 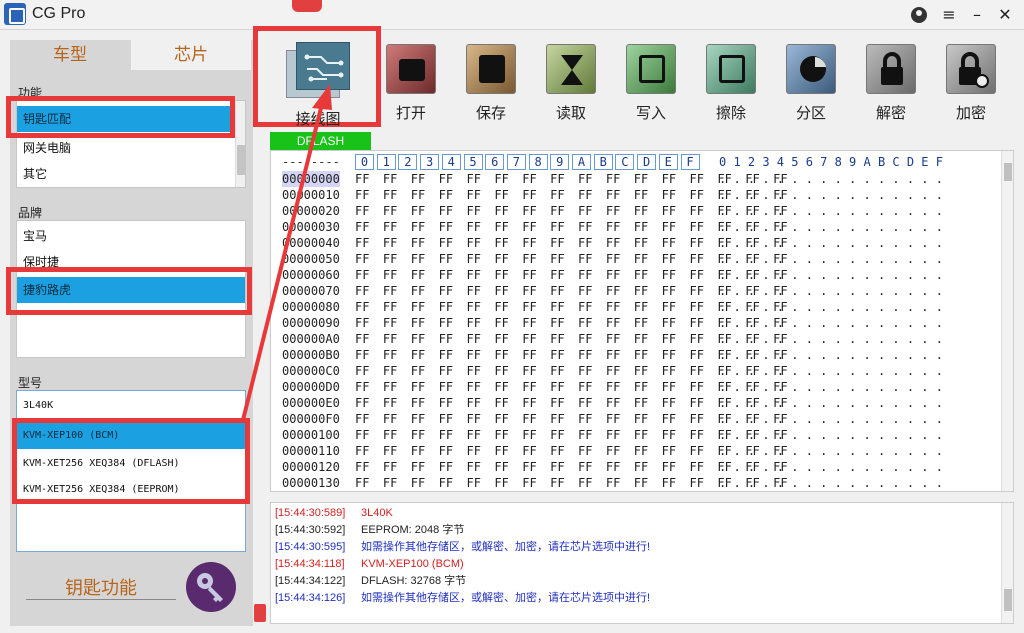 I want to click on hex-column-header: C, so click(x=625, y=162).